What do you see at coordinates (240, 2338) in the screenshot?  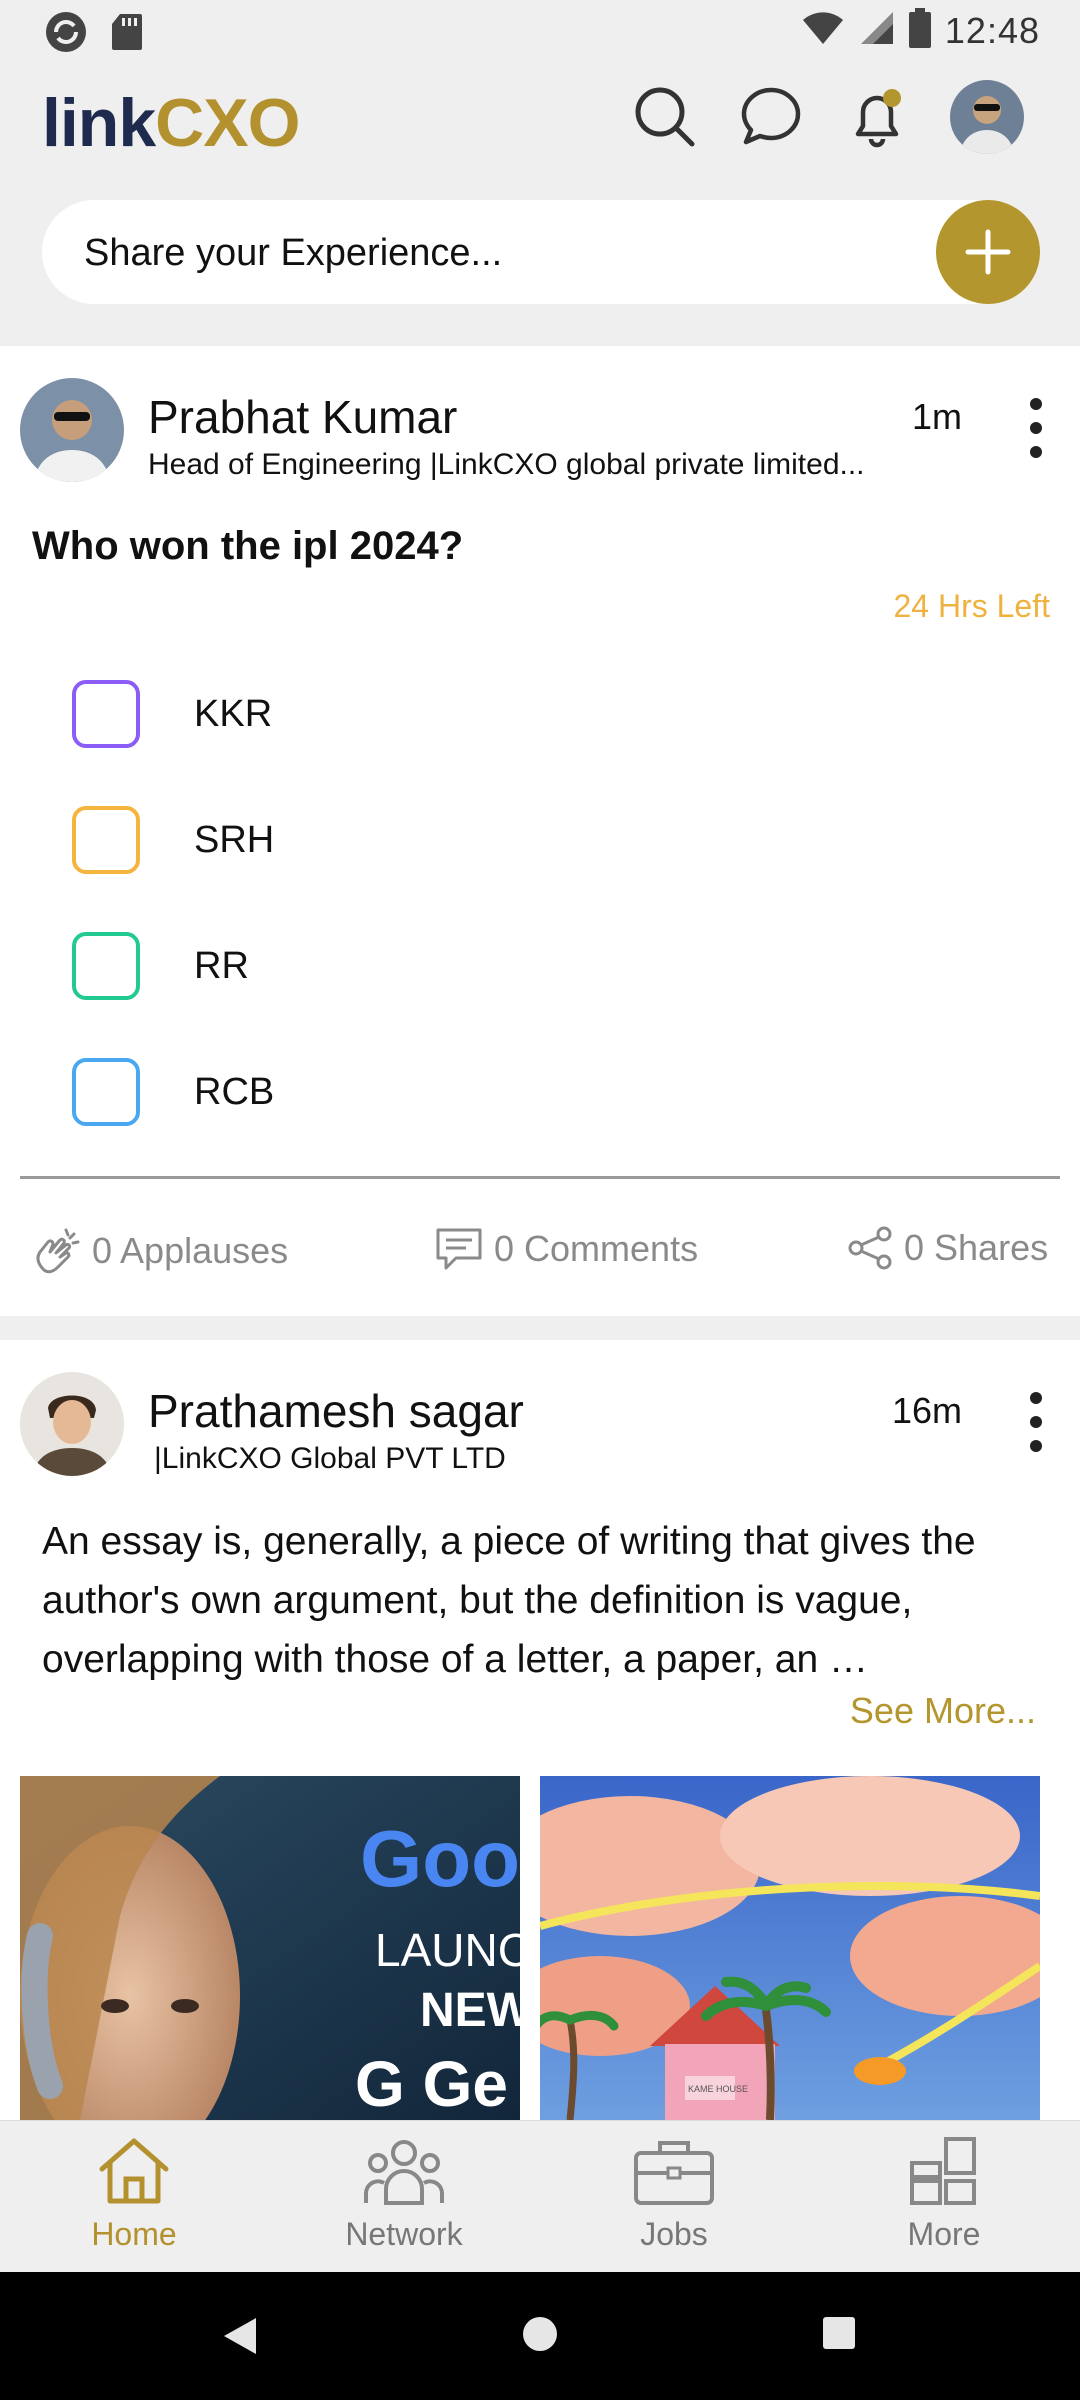 I see `back-icon` at bounding box center [240, 2338].